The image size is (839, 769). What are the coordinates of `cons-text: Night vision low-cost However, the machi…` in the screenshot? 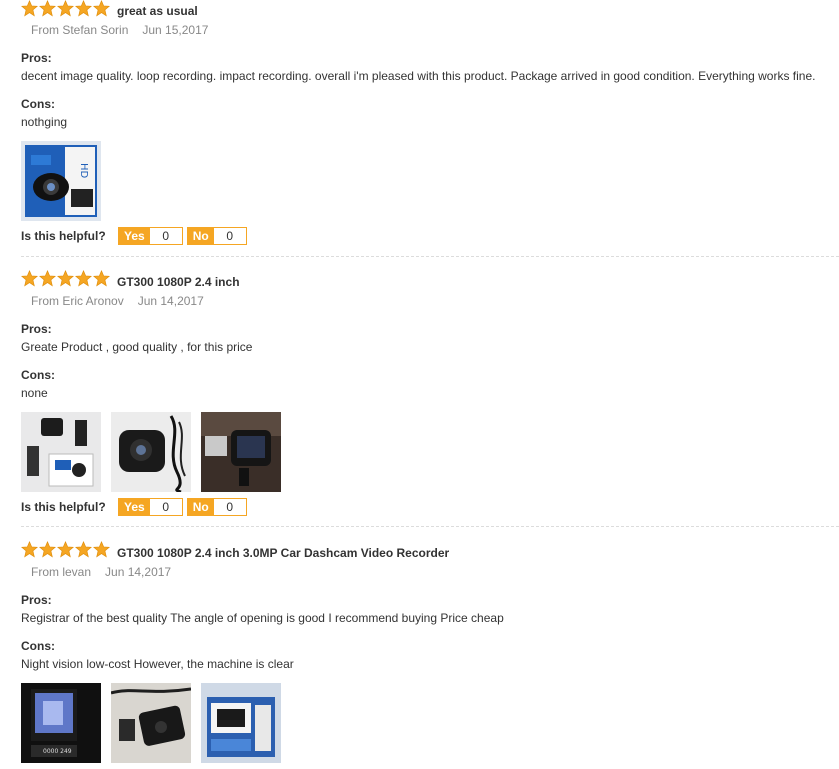 It's located at (157, 664).